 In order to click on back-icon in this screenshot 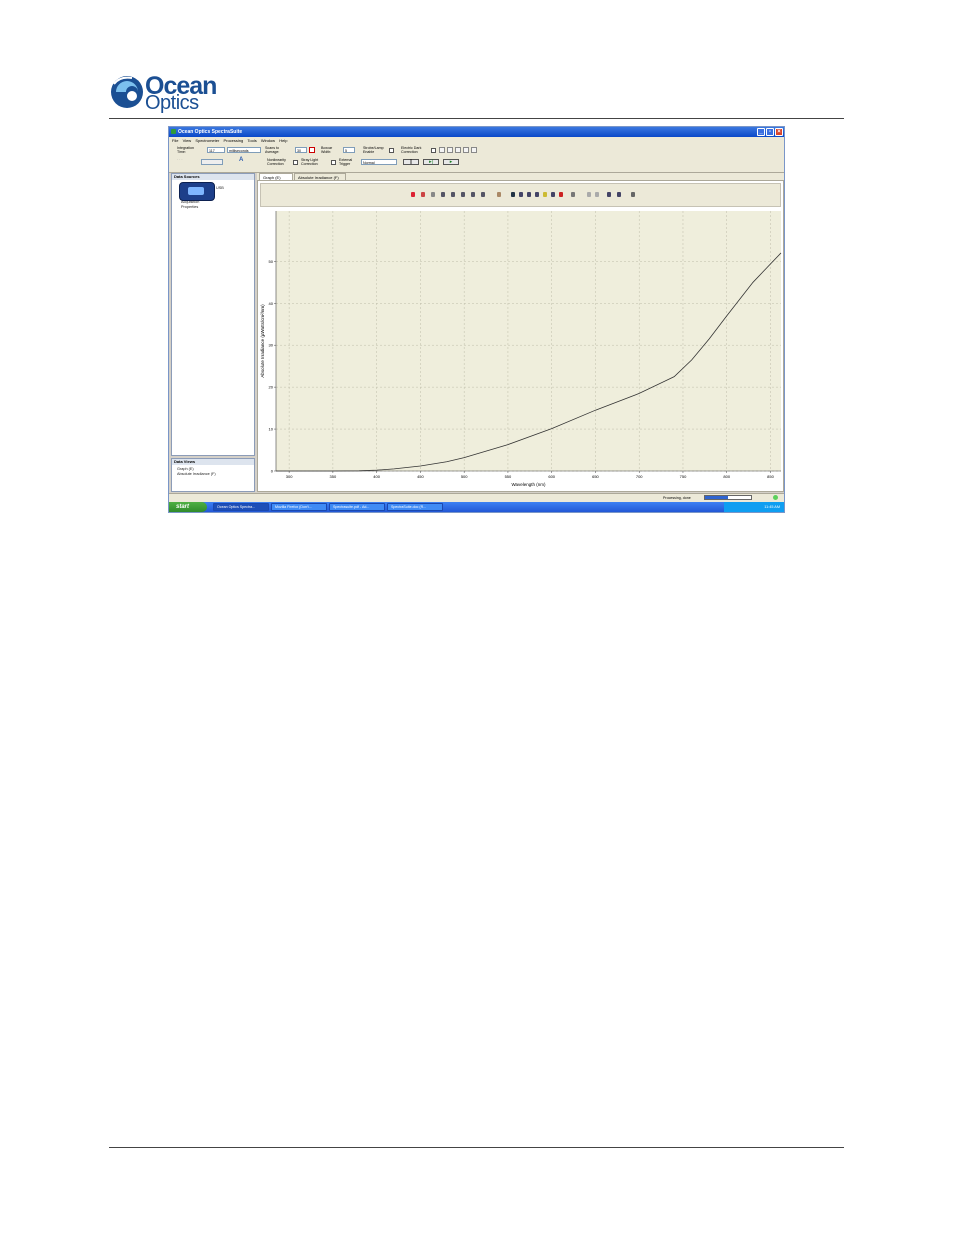, I will do `click(589, 194)`.